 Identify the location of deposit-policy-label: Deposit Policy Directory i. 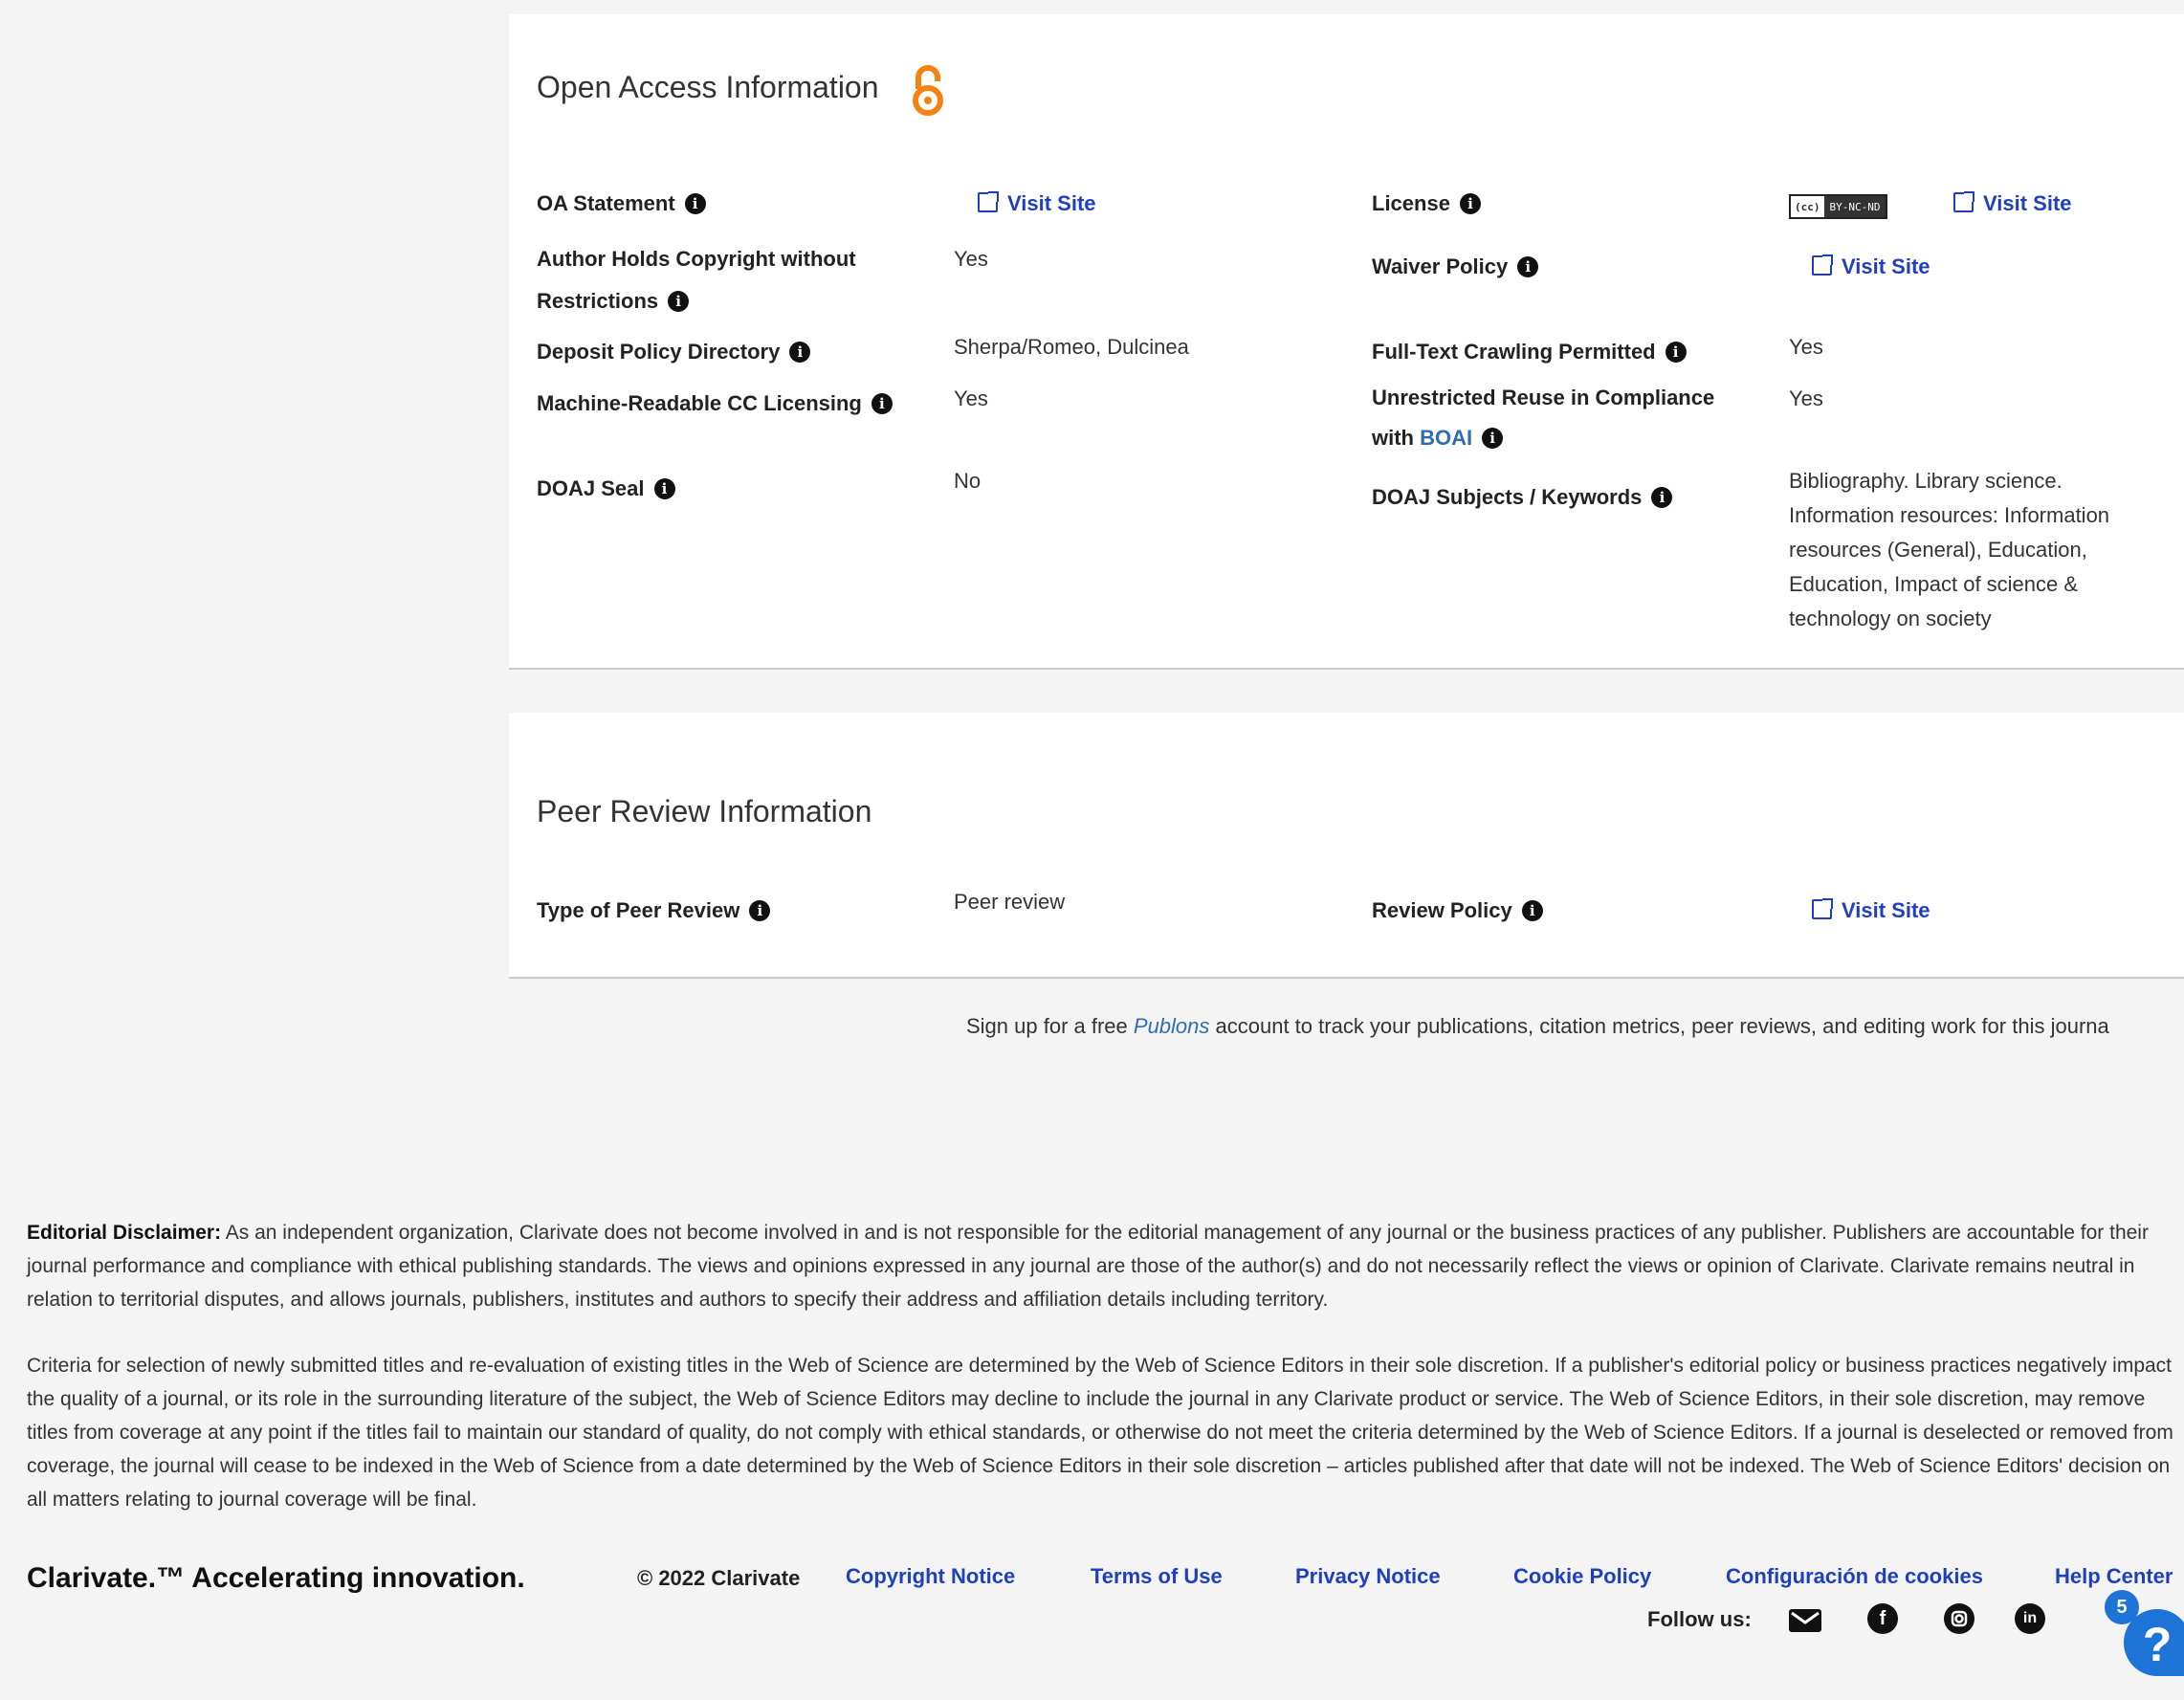
(674, 352).